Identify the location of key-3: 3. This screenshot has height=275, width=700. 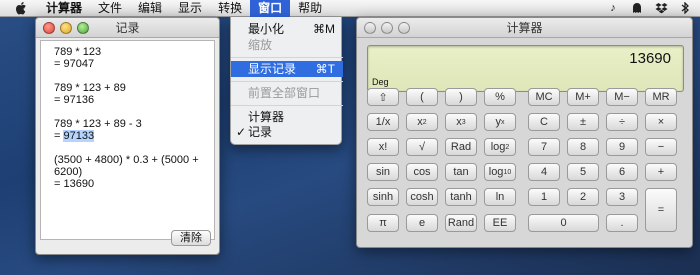
(622, 197).